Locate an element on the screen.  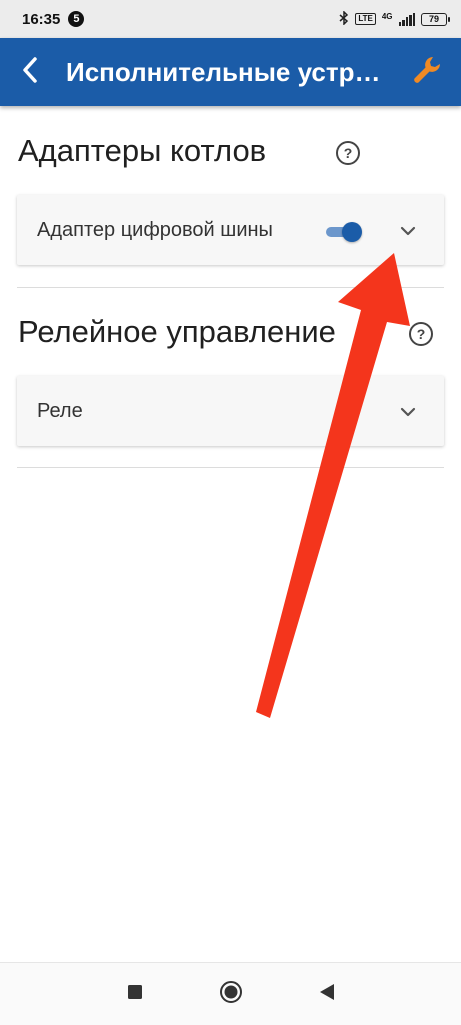
status-bar: 16:35 5 LTE 4G 79 is located at coordinates (230, 19).